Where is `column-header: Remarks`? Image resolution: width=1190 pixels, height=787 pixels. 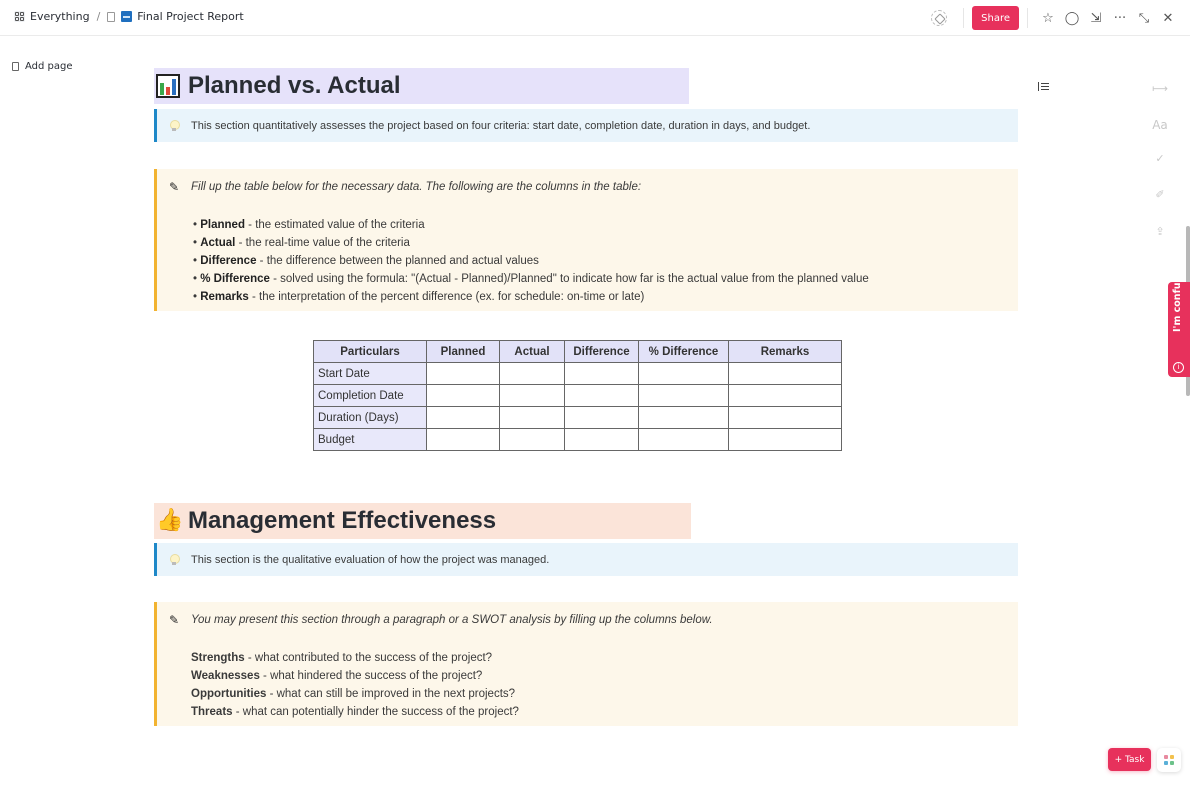
column-header: Remarks is located at coordinates (785, 351).